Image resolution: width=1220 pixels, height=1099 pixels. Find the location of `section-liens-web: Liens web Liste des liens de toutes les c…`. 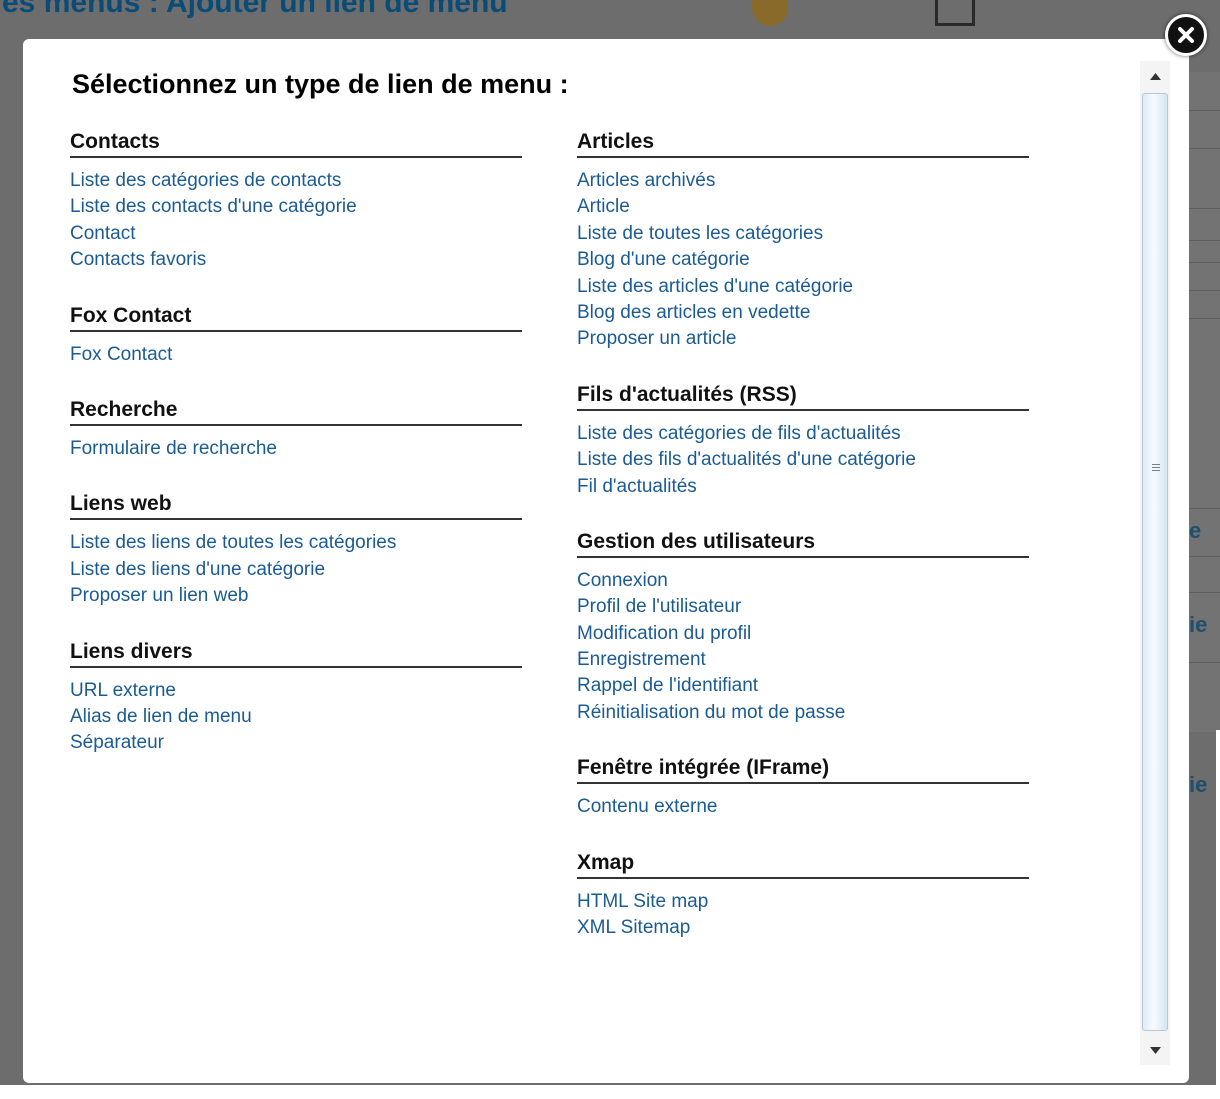

section-liens-web: Liens web Liste des liens de toutes les c… is located at coordinates (296, 550).